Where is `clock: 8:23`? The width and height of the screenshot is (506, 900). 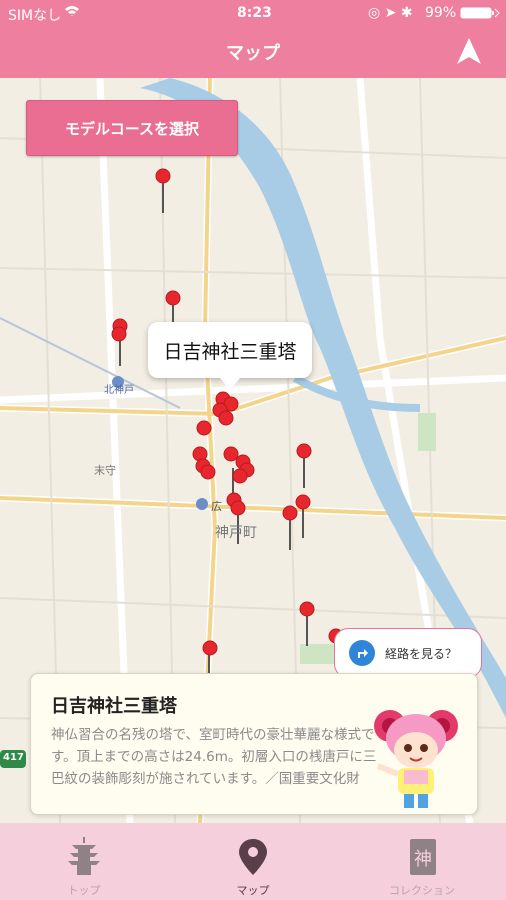
clock: 8:23 is located at coordinates (254, 13).